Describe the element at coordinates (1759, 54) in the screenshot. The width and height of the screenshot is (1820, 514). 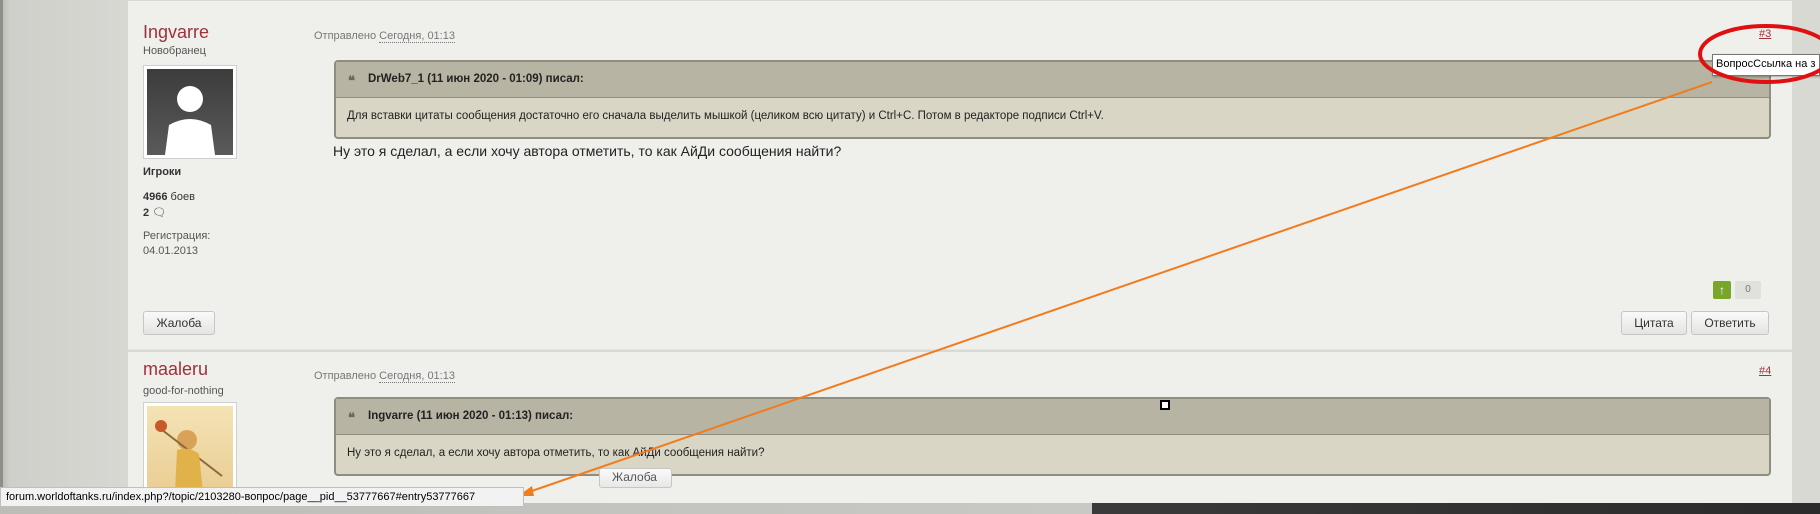
I see `annotation-circle` at that location.